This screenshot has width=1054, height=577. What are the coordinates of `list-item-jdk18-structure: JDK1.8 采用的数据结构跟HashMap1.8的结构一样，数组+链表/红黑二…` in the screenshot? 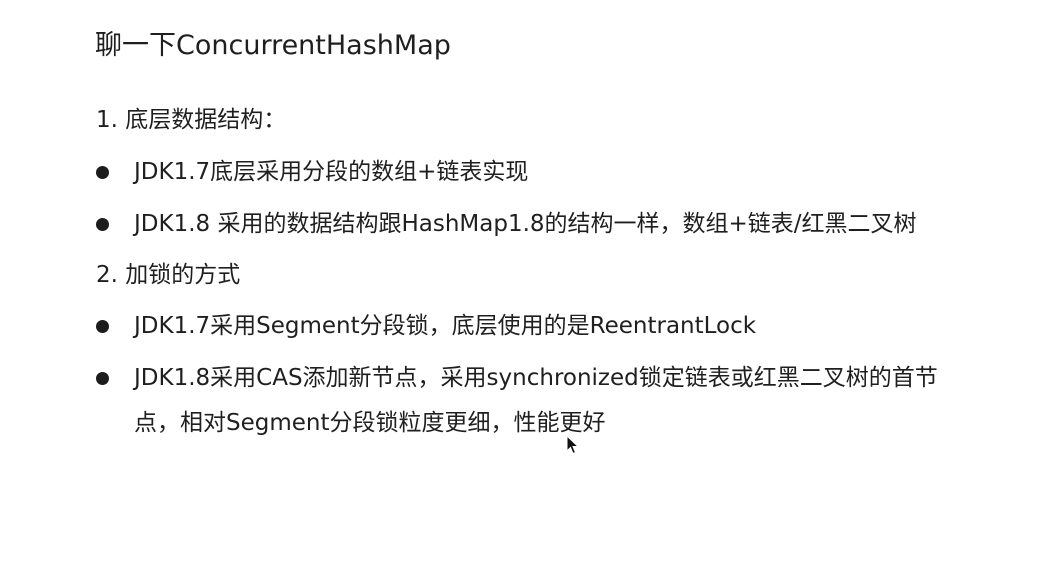 It's located at (525, 224).